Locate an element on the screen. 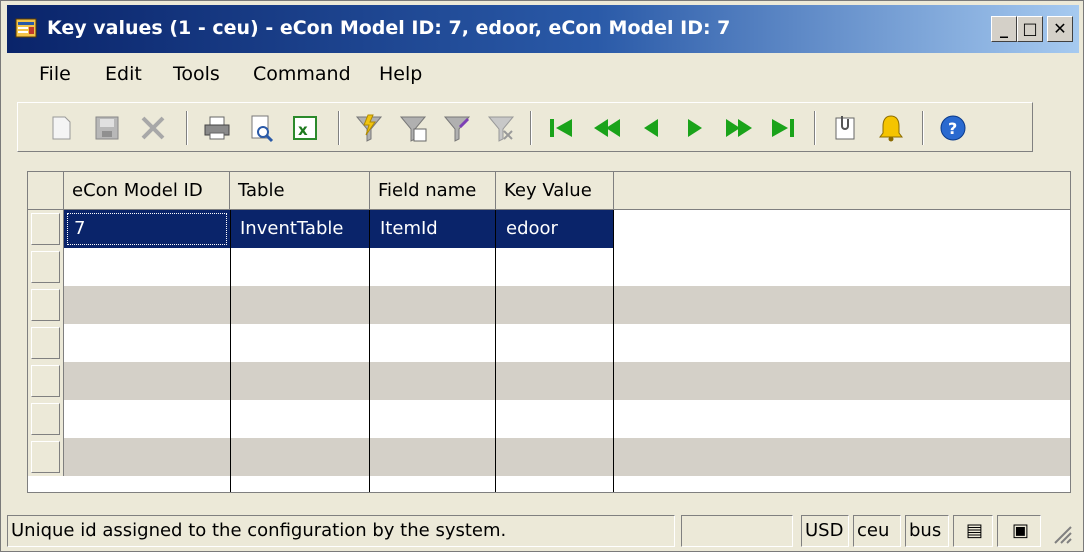 This screenshot has height=552, width=1084. save-icon is located at coordinates (107, 128).